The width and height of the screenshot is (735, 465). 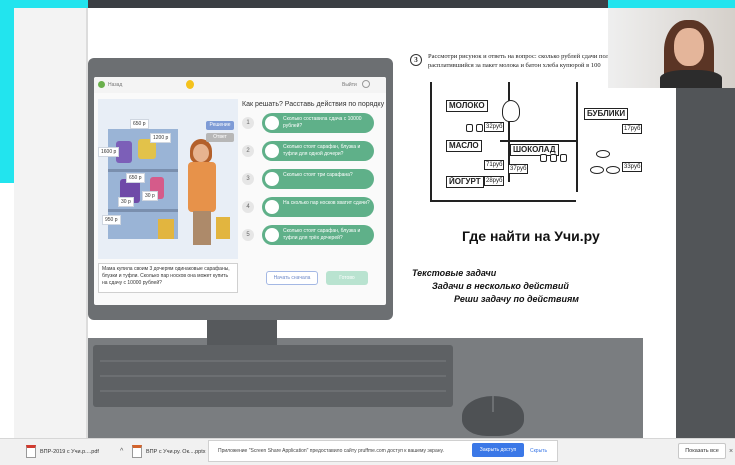 What do you see at coordinates (702, 451) in the screenshot?
I see `show-all-button: Показать все` at bounding box center [702, 451].